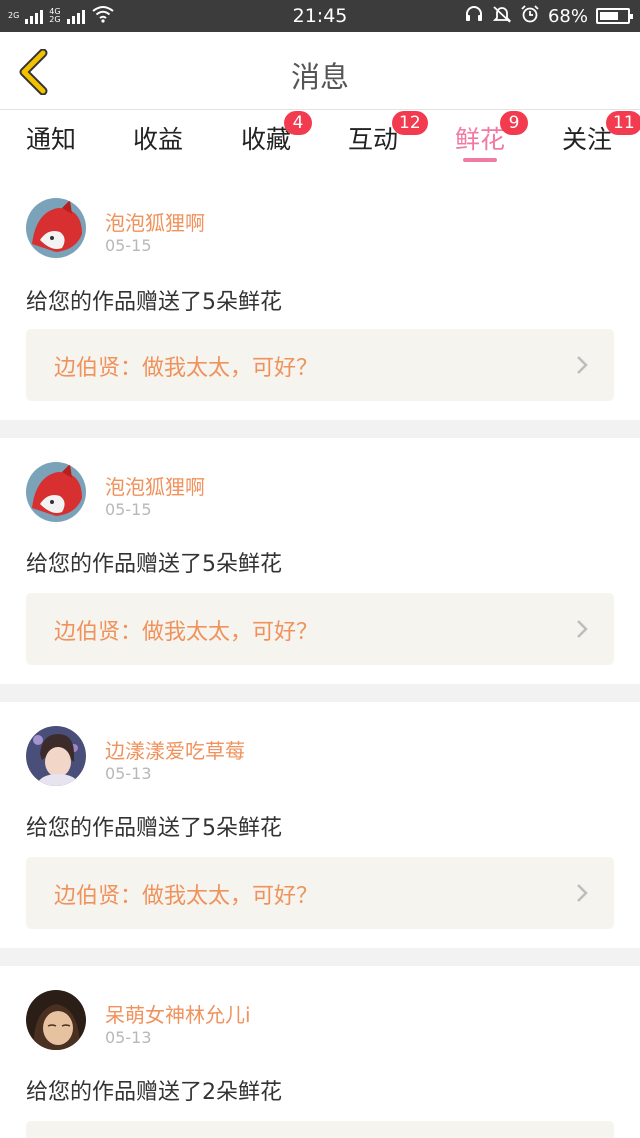  Describe the element at coordinates (178, 1013) in the screenshot. I see `username: 呆萌女神林允儿i` at that location.